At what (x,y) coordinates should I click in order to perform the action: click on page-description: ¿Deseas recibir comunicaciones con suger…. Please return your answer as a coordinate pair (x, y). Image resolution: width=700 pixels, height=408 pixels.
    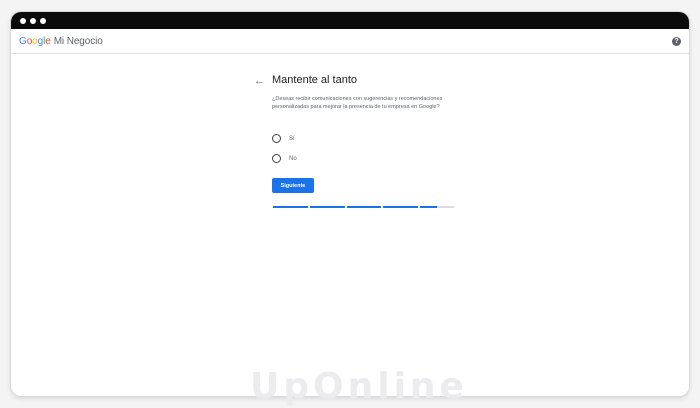
    Looking at the image, I should click on (357, 103).